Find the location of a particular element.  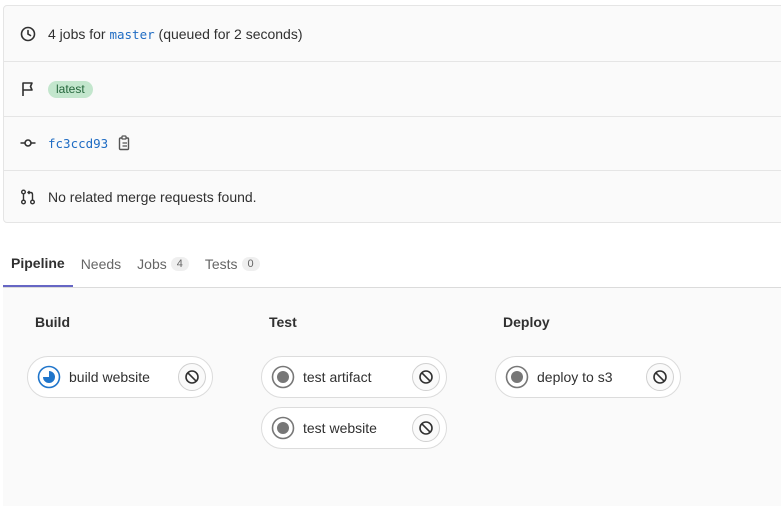

latest-badge: latest is located at coordinates (70, 89).